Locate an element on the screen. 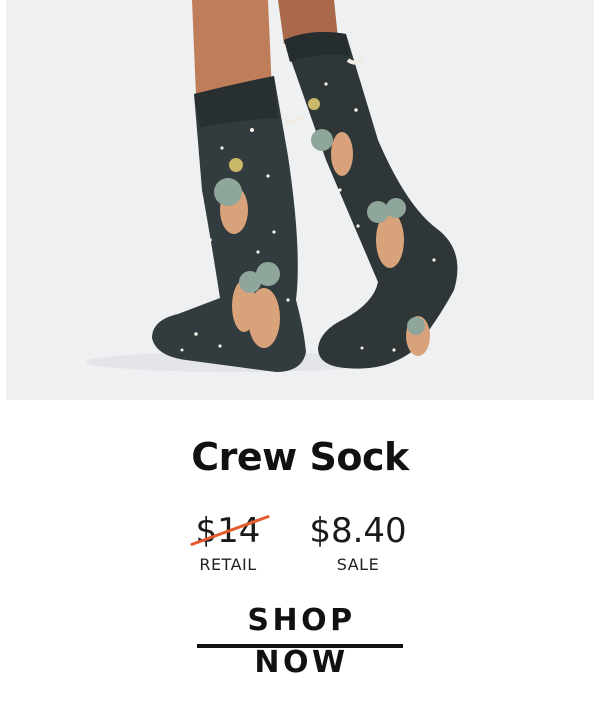  shop-now-link: SHOP NOW is located at coordinates (300, 640).